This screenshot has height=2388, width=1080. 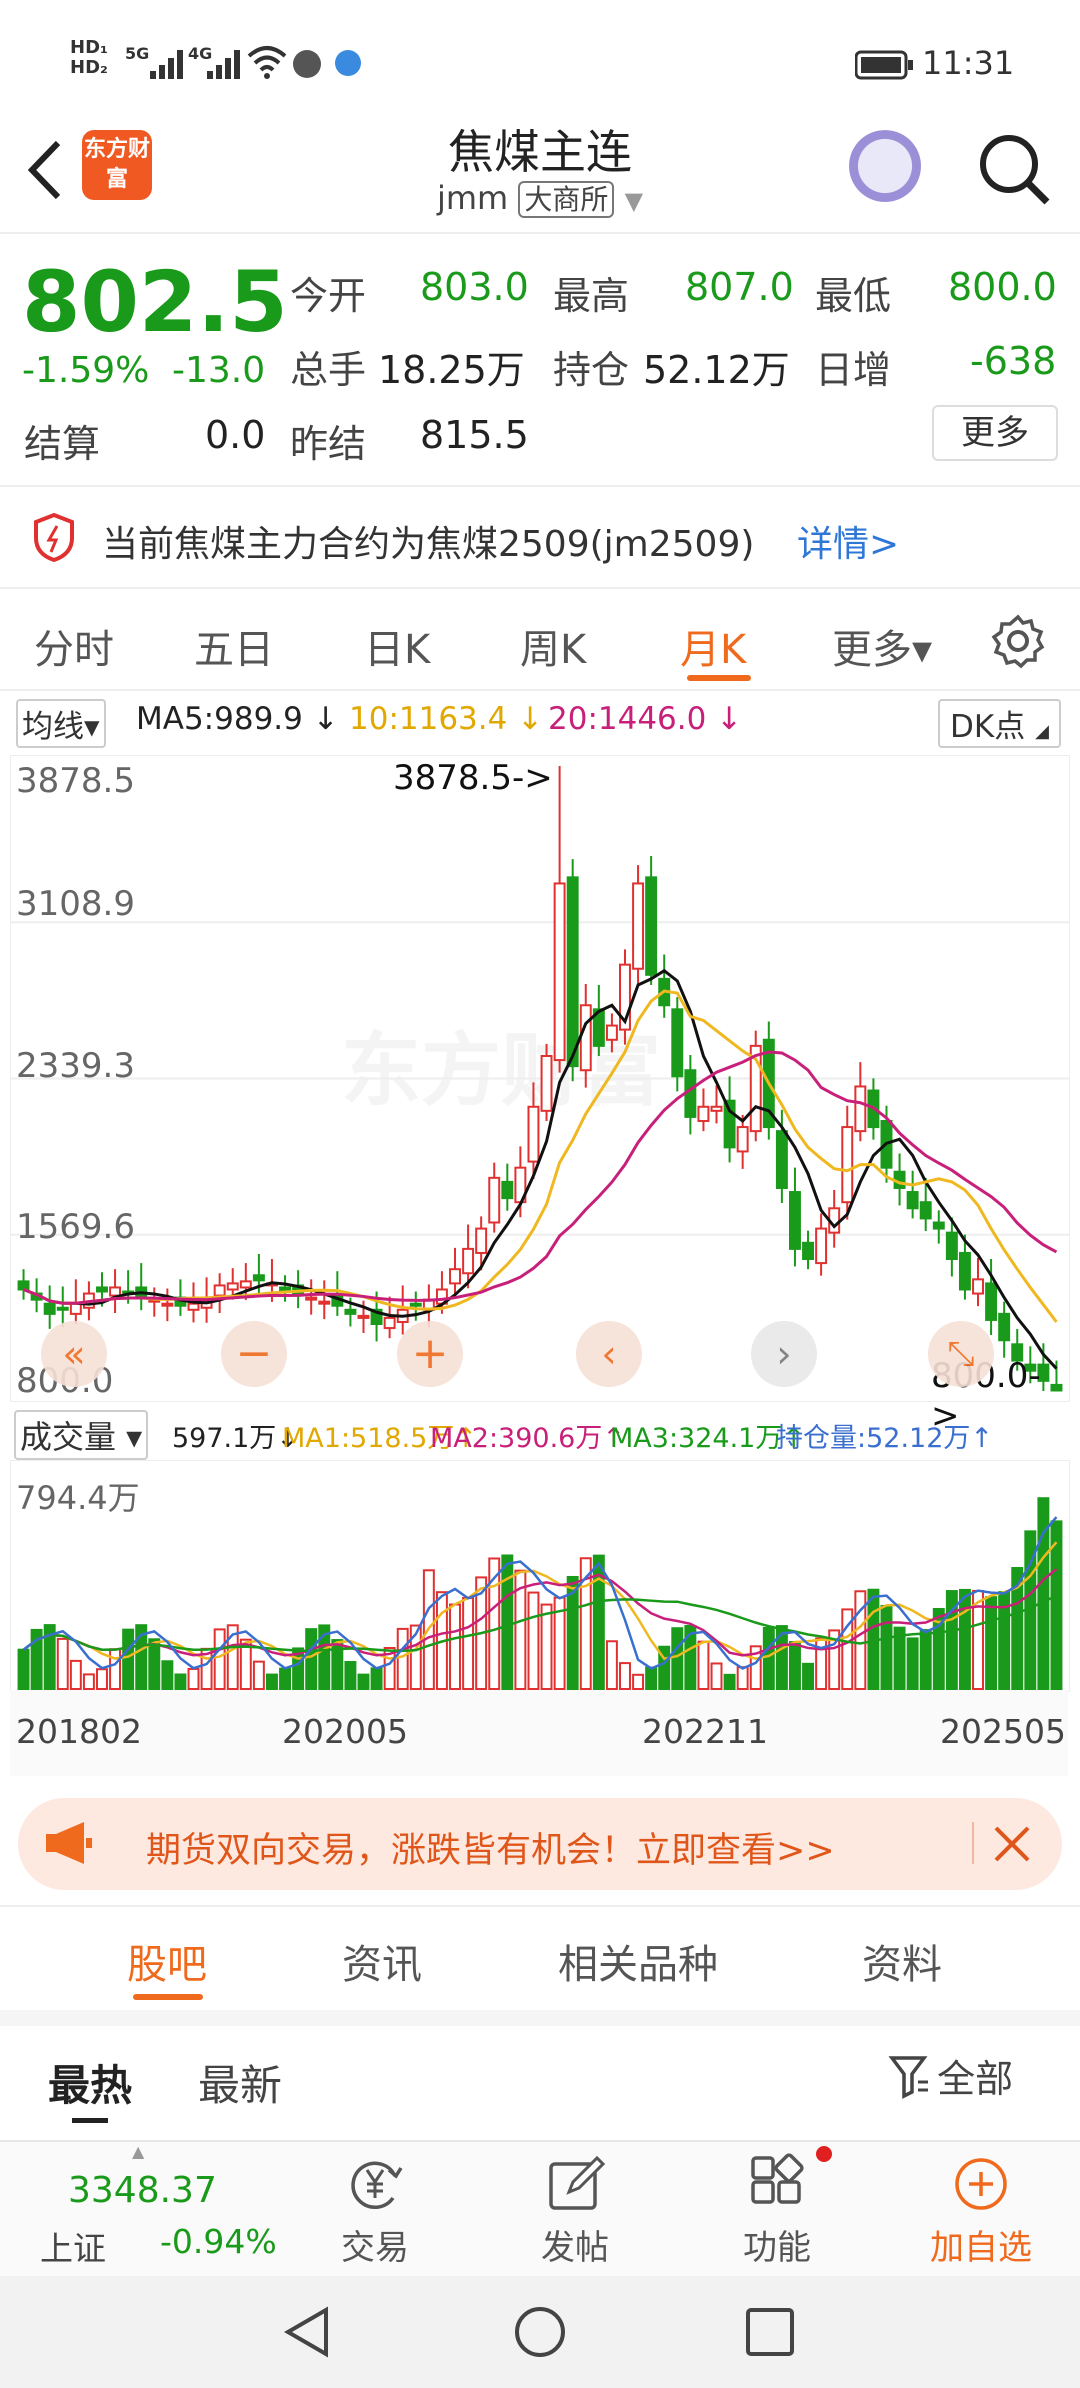 I want to click on tab-daily-k: 日K, so click(x=397, y=646).